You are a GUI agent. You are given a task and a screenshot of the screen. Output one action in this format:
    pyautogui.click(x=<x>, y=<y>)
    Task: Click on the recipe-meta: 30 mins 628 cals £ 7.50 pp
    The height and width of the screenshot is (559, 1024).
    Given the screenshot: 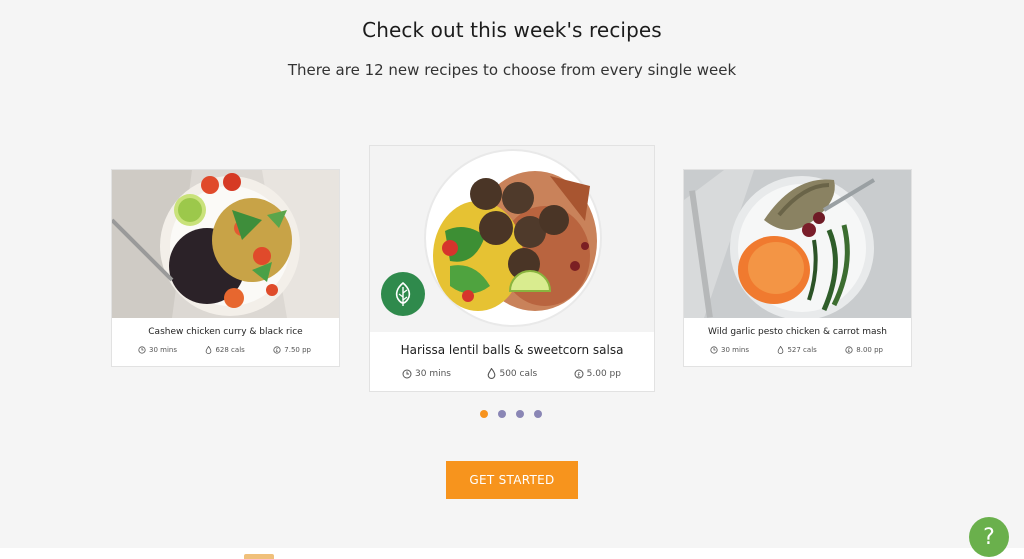 What is the action you would take?
    pyautogui.click(x=225, y=350)
    